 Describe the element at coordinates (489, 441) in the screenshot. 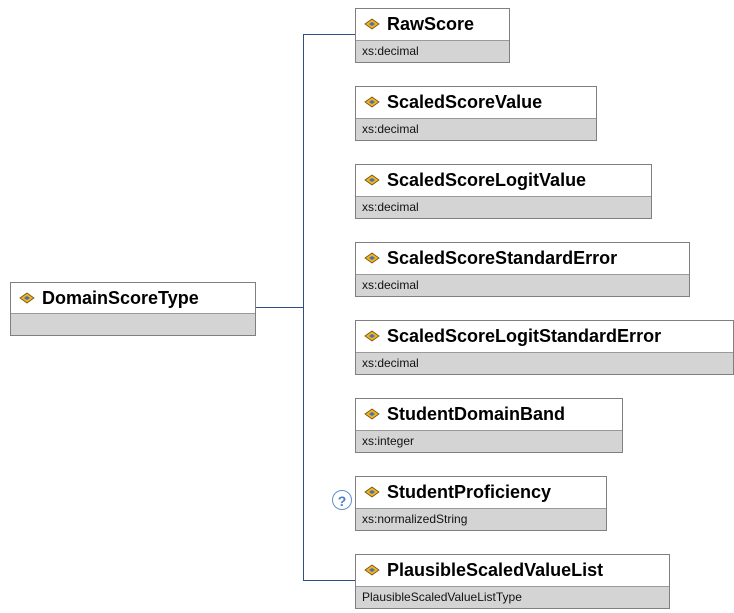

I see `element-type: xs:integer` at that location.